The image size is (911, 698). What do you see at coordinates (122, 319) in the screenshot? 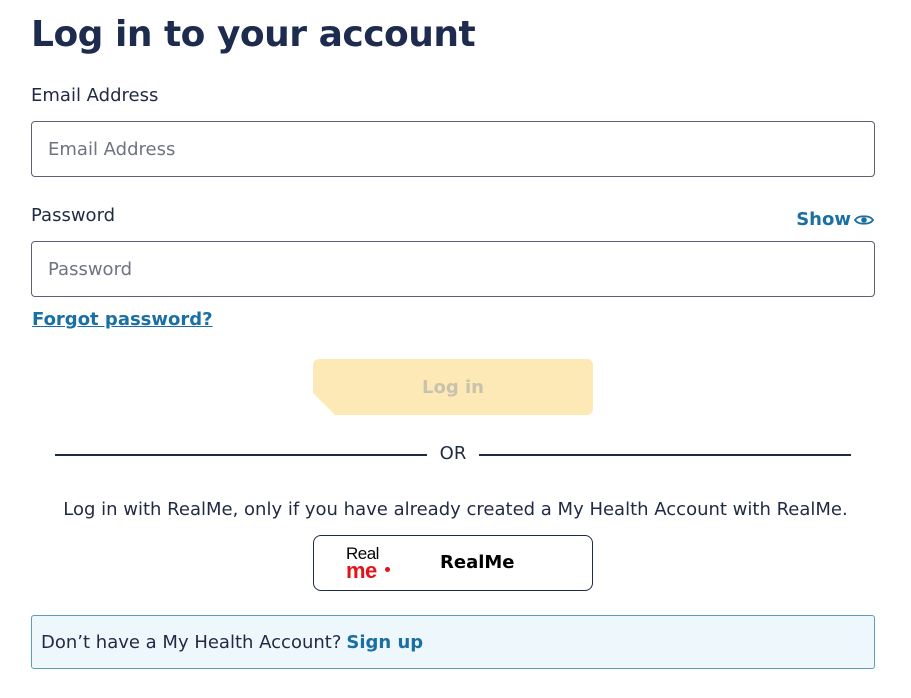
I see `forgot-password-link: Forgot password?` at bounding box center [122, 319].